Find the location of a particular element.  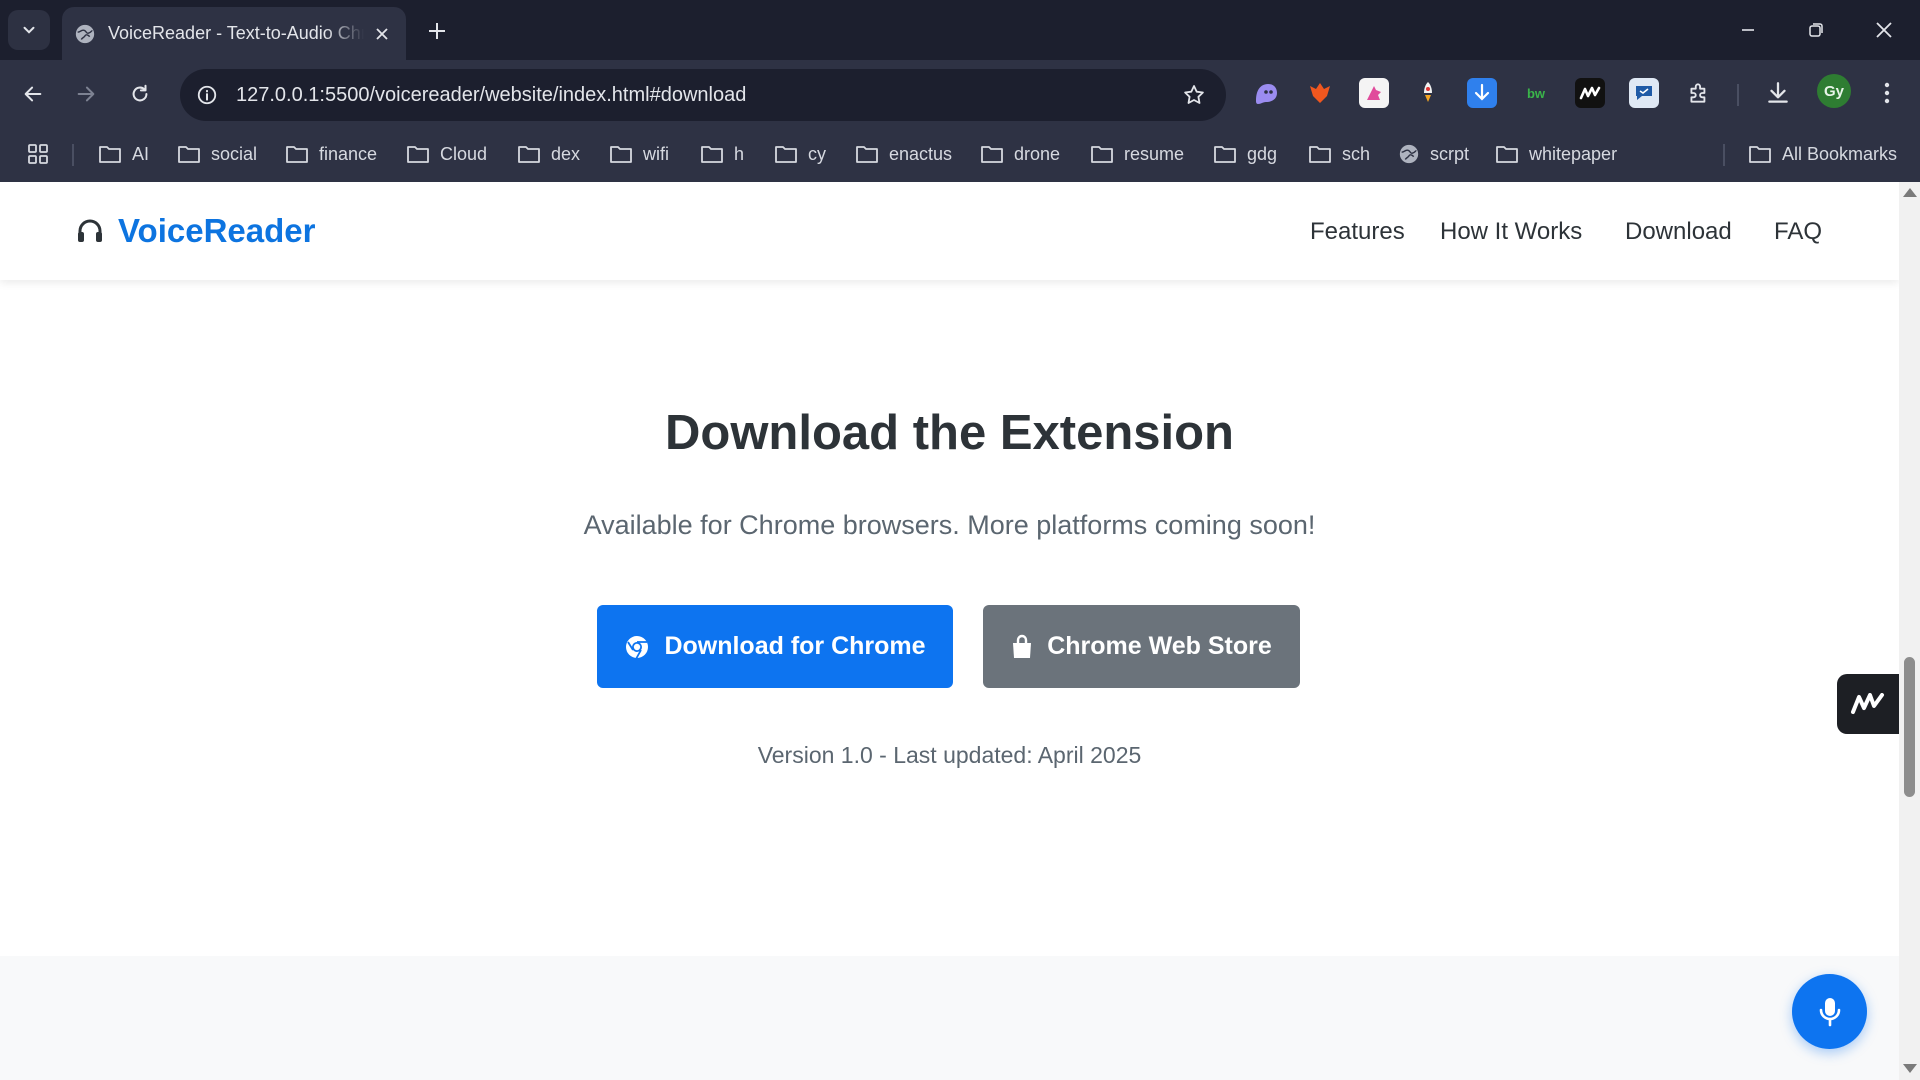

bookmark-cloud: Cloud is located at coordinates (446, 154).